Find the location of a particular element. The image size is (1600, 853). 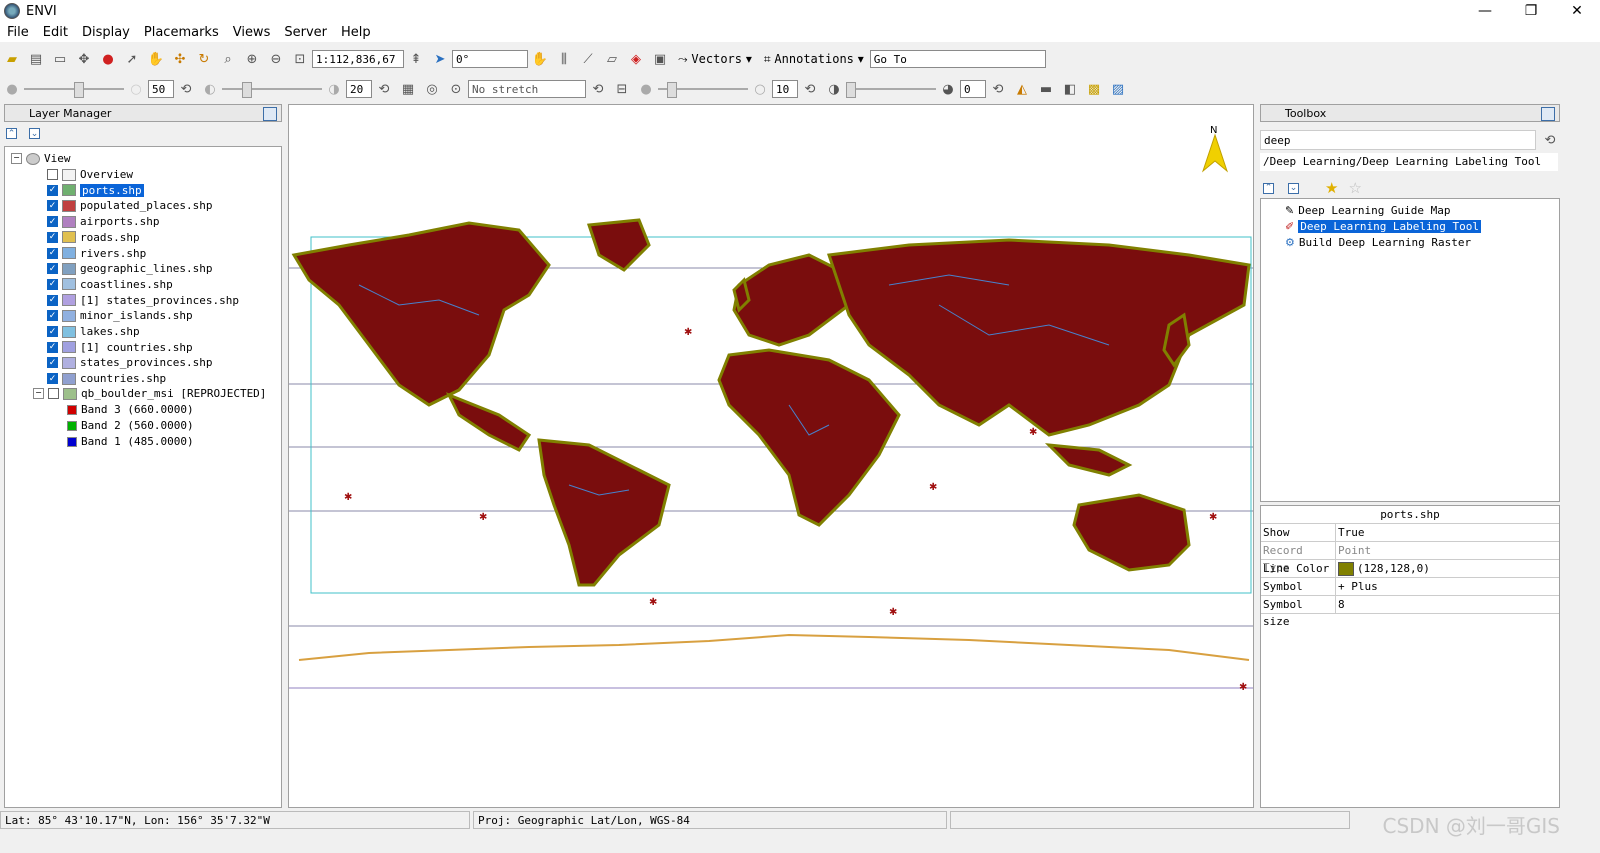

property-row: Symbol + Plus is located at coordinates (1410, 587).